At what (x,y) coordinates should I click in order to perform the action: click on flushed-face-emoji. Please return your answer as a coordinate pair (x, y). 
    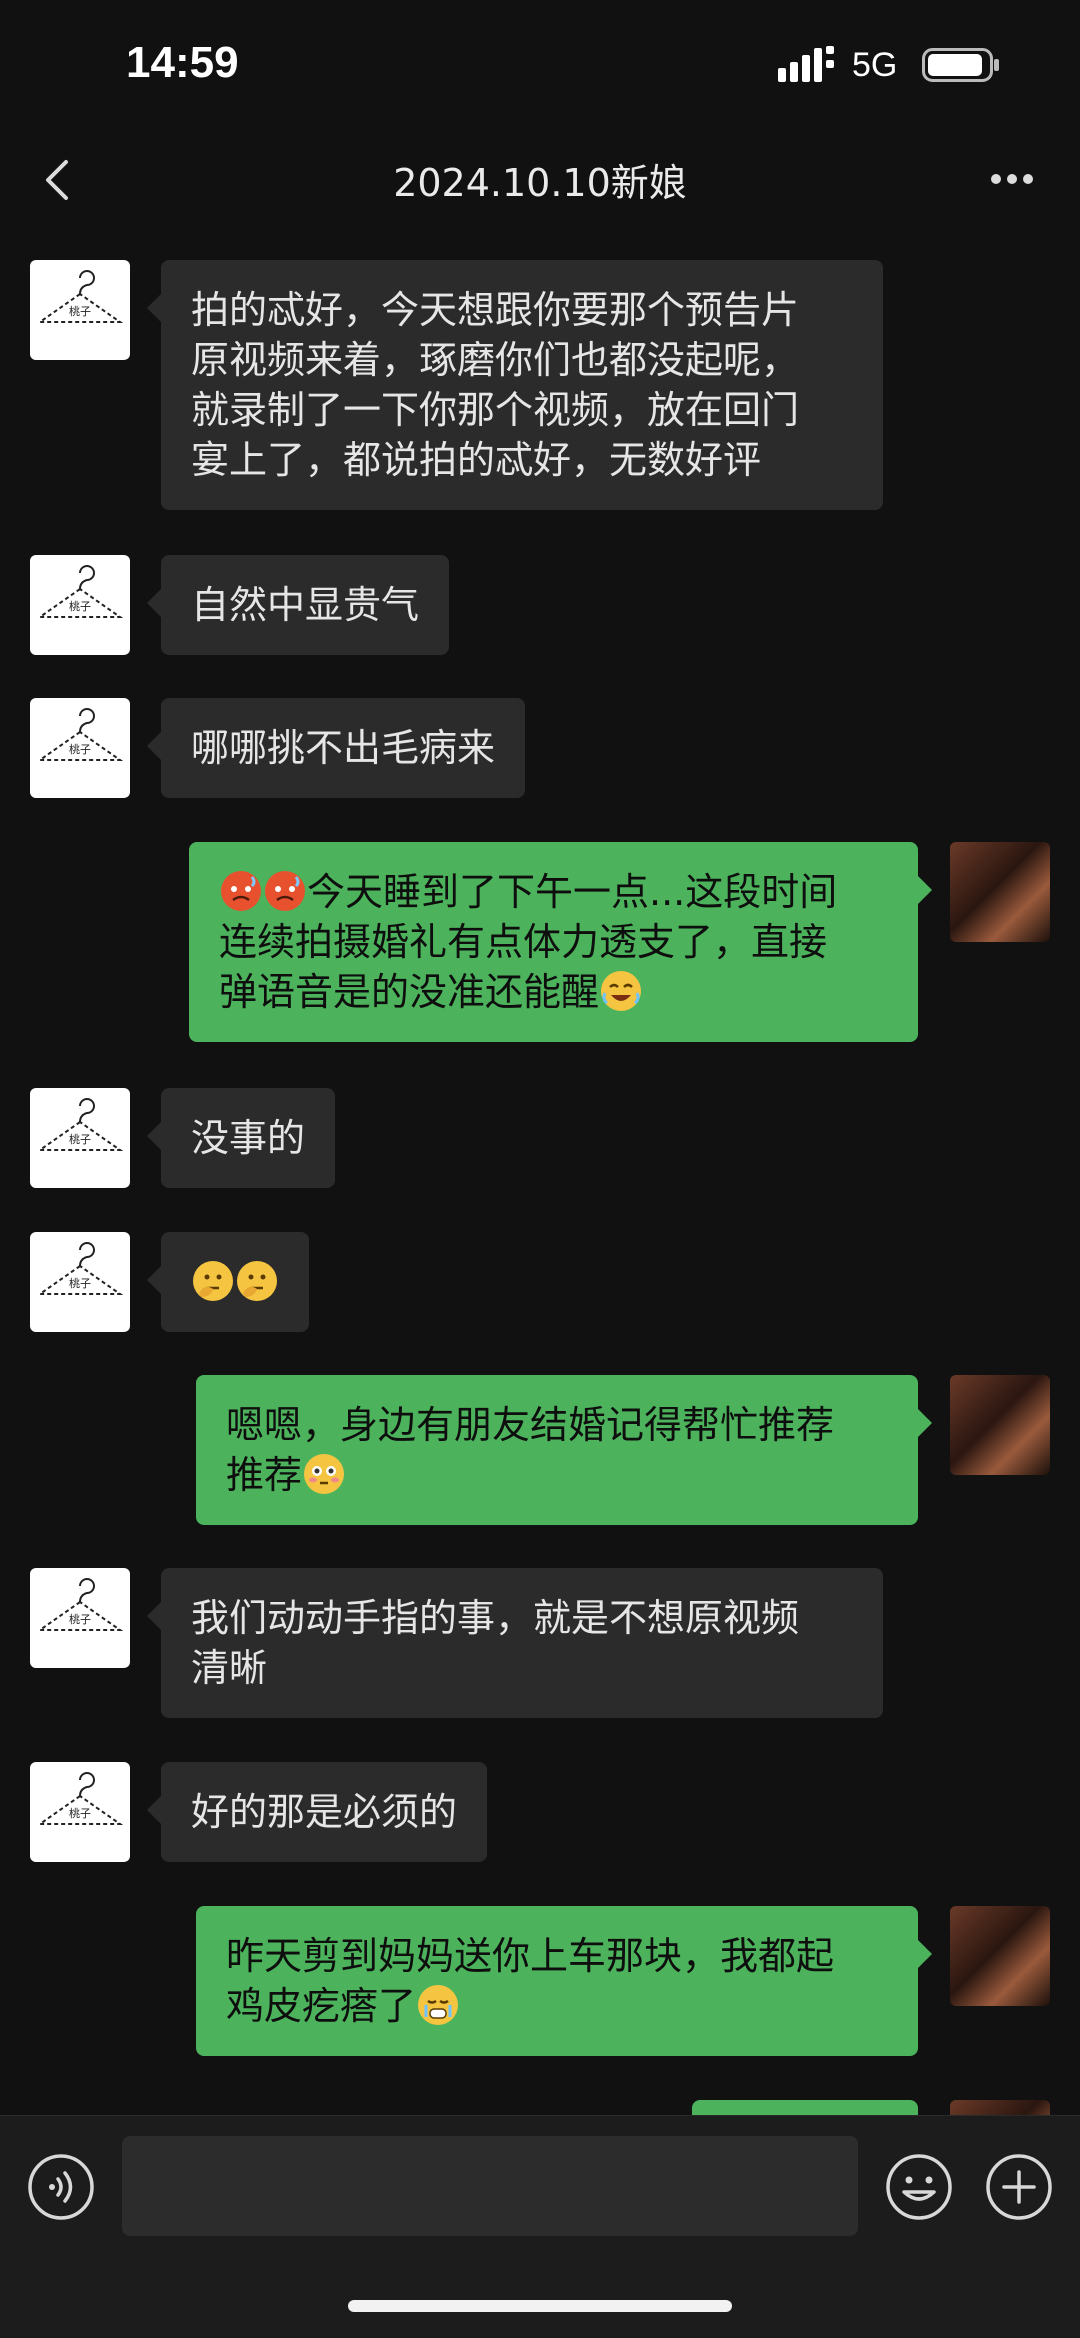
    Looking at the image, I should click on (324, 1474).